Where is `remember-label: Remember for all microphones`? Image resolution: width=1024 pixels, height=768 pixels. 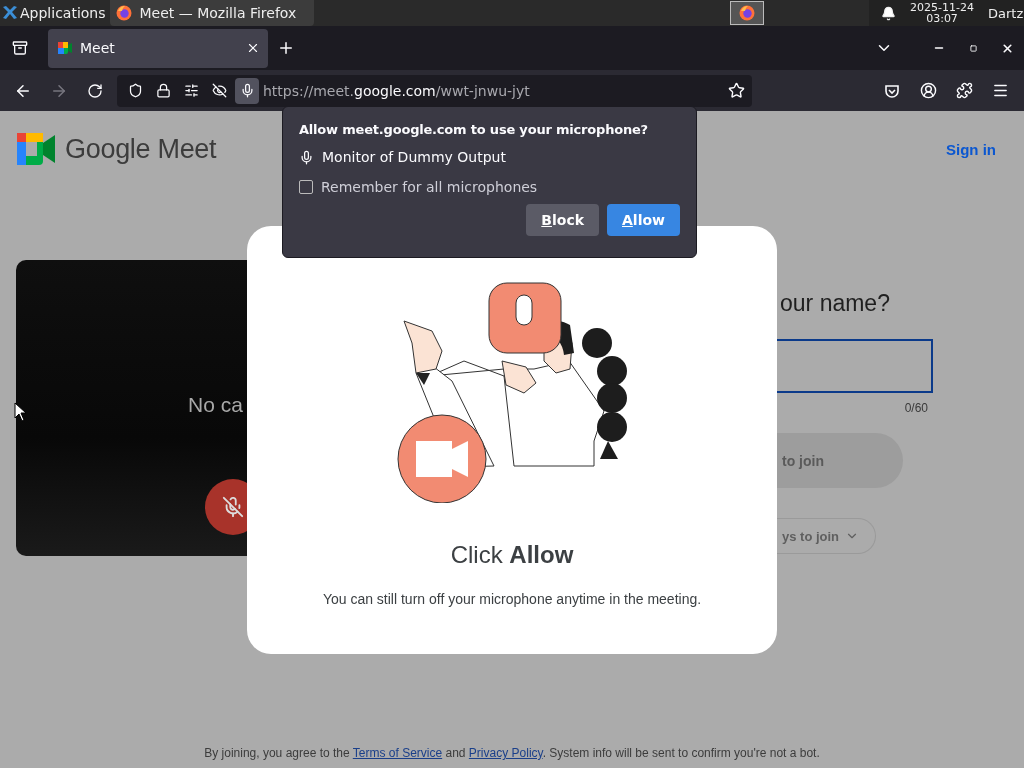 remember-label: Remember for all microphones is located at coordinates (429, 187).